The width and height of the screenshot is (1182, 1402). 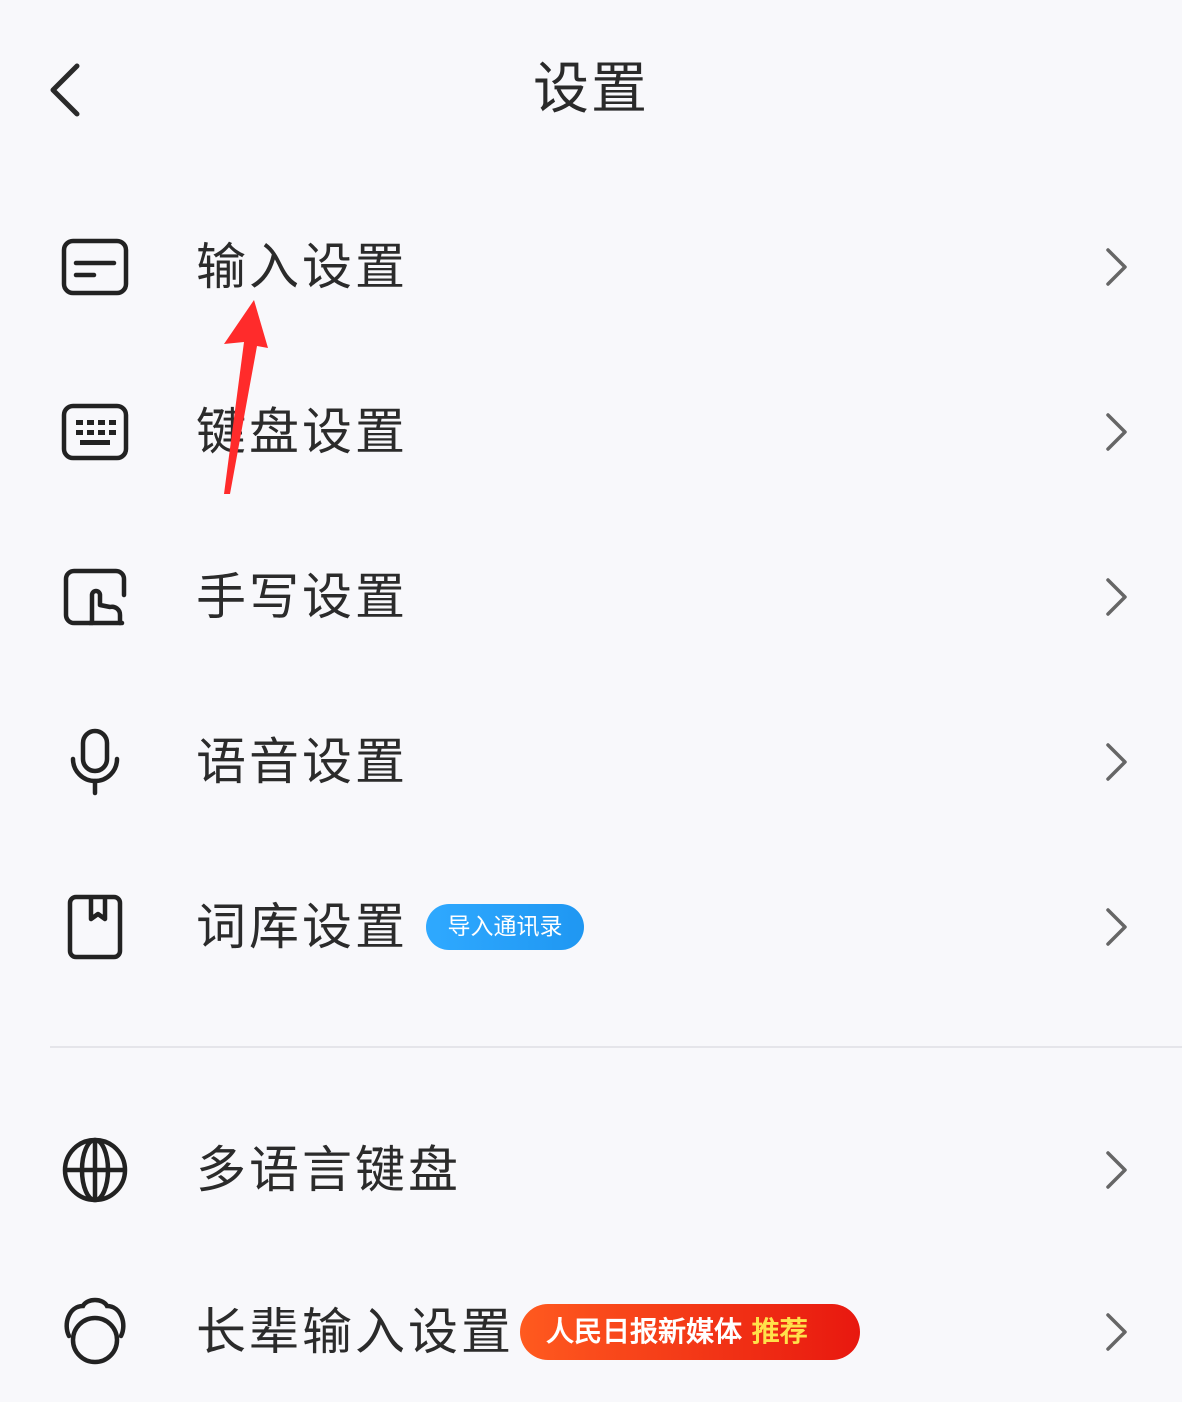 I want to click on keyboard-icon, so click(x=95, y=432).